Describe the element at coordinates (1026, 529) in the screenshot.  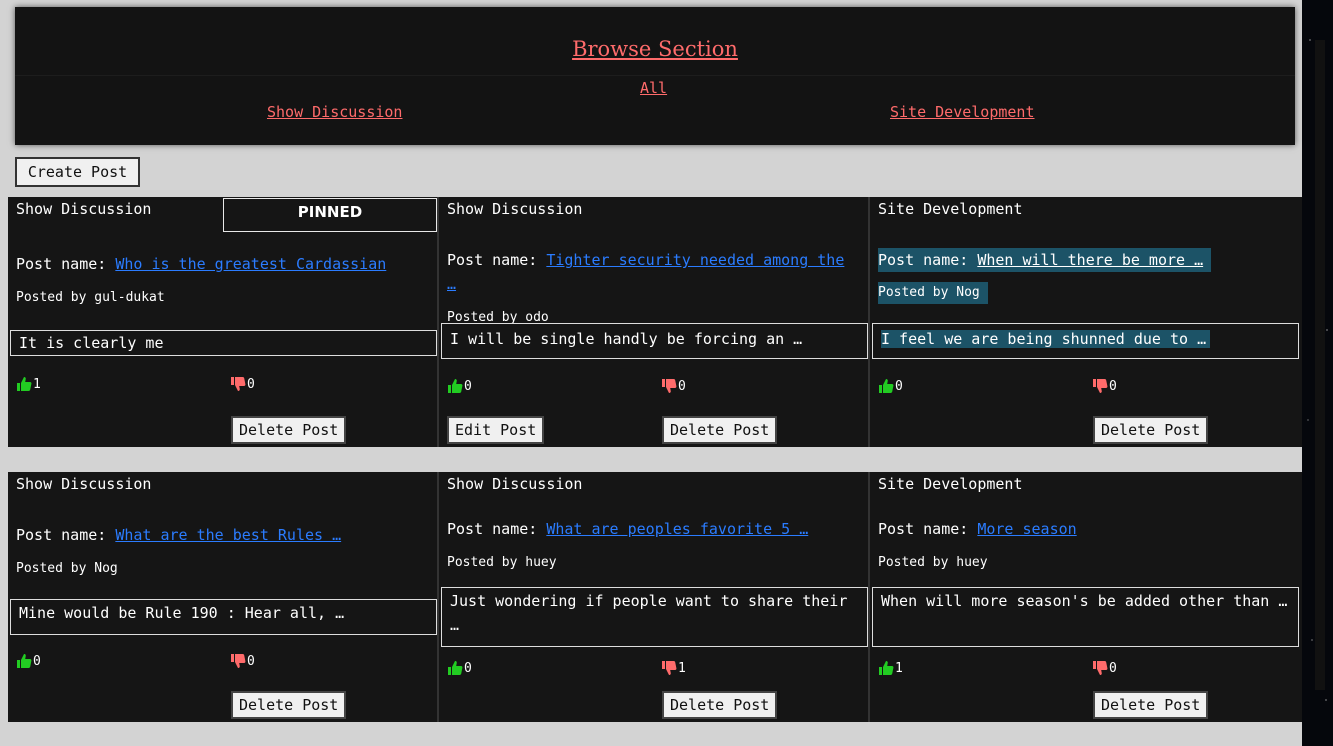
I see `post-name-link: More season` at that location.